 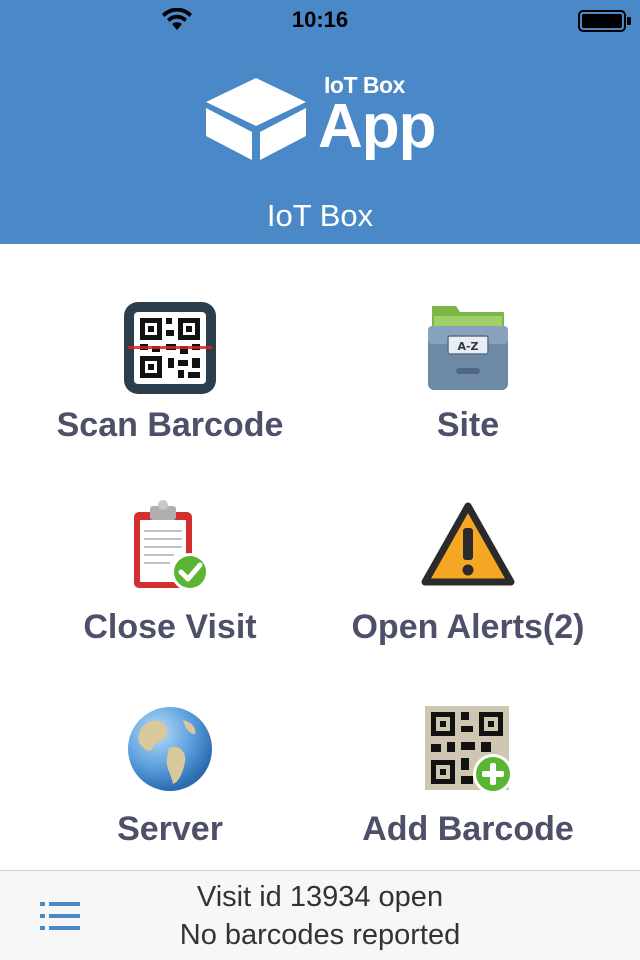 What do you see at coordinates (320, 935) in the screenshot?
I see `barcode-status-text: No barcodes reported` at bounding box center [320, 935].